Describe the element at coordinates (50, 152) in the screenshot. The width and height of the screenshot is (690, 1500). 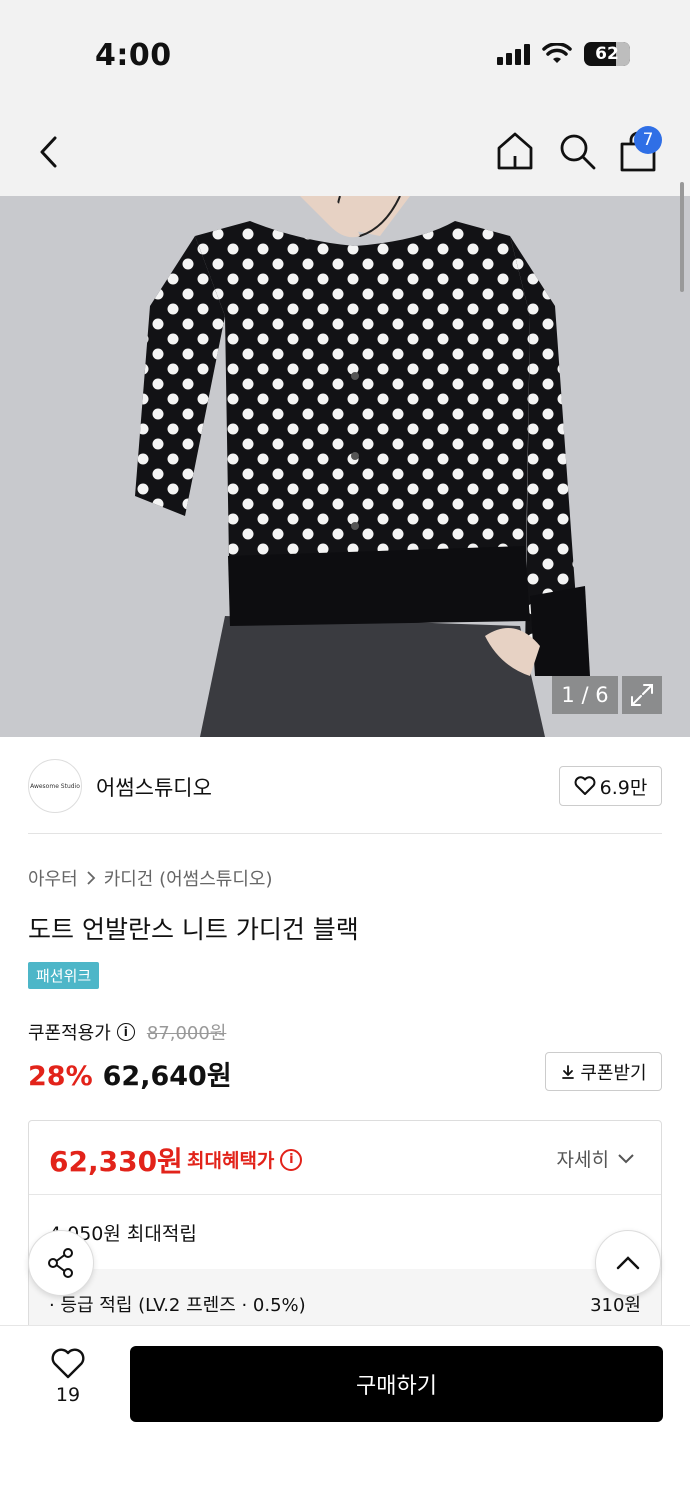
I see `back-arrow-icon` at that location.